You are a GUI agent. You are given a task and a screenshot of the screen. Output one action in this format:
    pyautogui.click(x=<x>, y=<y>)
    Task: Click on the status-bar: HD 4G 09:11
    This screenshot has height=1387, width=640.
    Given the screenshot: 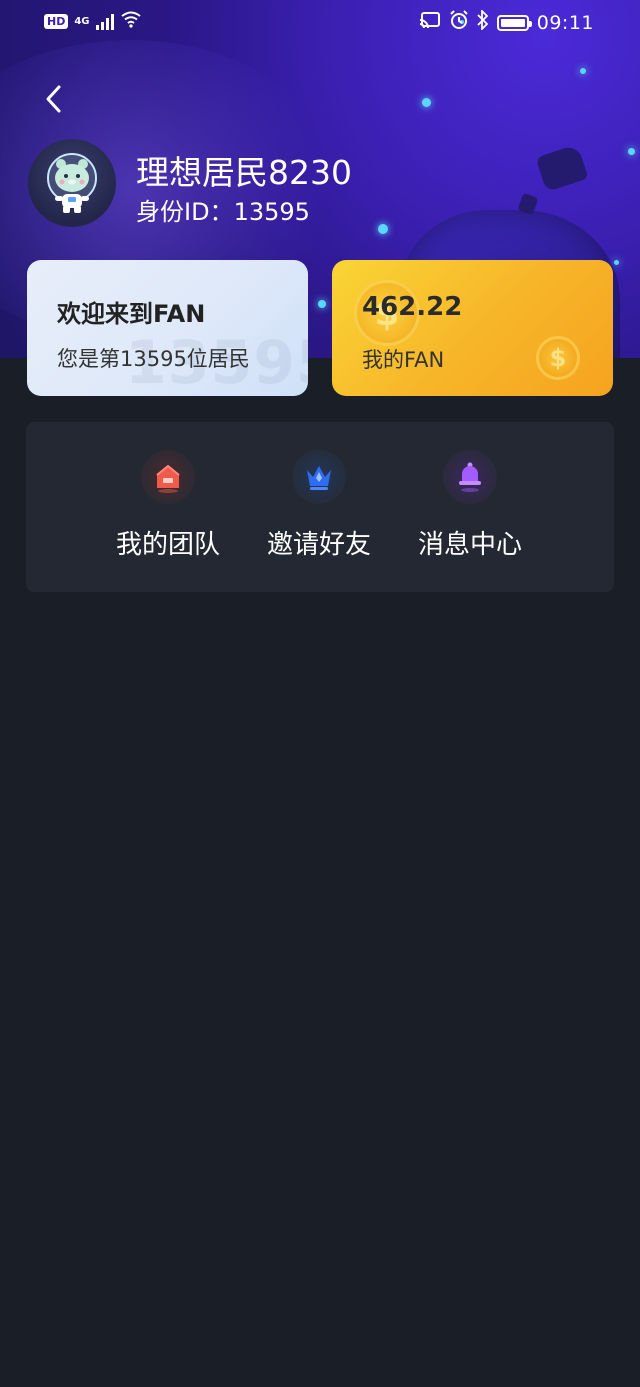 What is the action you would take?
    pyautogui.click(x=320, y=22)
    